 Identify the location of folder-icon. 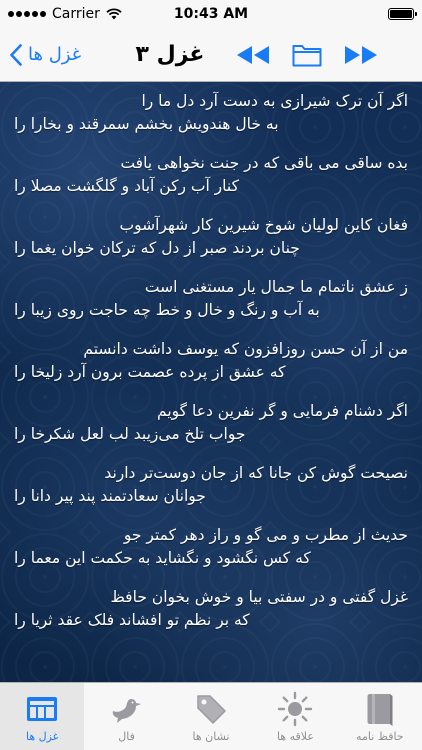
(307, 55).